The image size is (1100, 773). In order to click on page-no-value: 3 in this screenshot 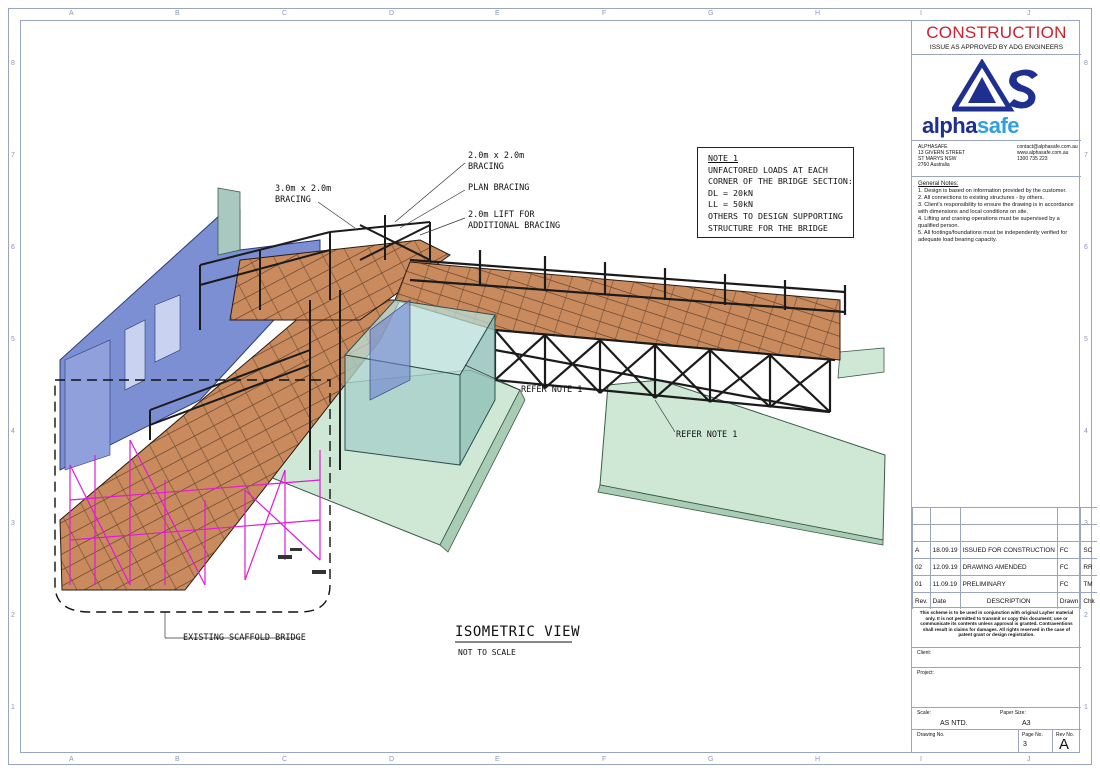, I will do `click(1025, 744)`.